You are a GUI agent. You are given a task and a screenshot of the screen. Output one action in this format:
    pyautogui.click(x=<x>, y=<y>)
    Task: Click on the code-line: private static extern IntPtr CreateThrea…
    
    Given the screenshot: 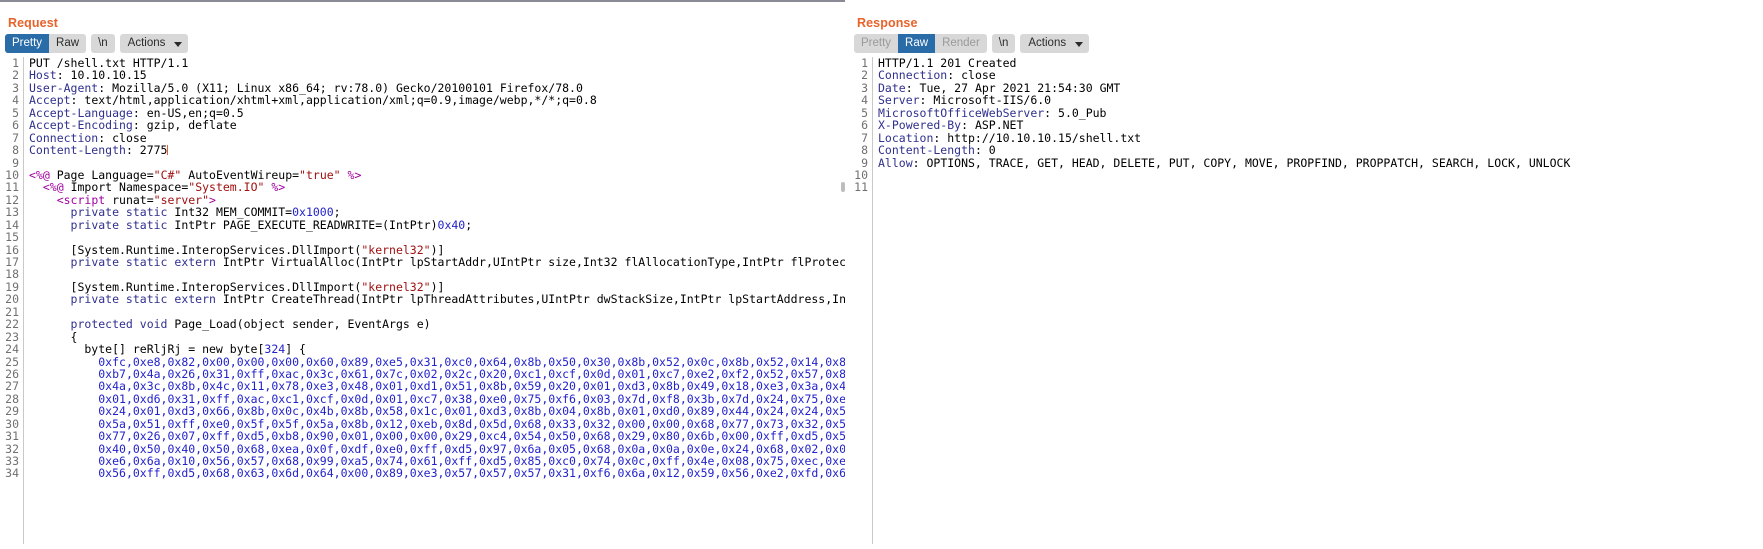 What is the action you would take?
    pyautogui.click(x=437, y=299)
    